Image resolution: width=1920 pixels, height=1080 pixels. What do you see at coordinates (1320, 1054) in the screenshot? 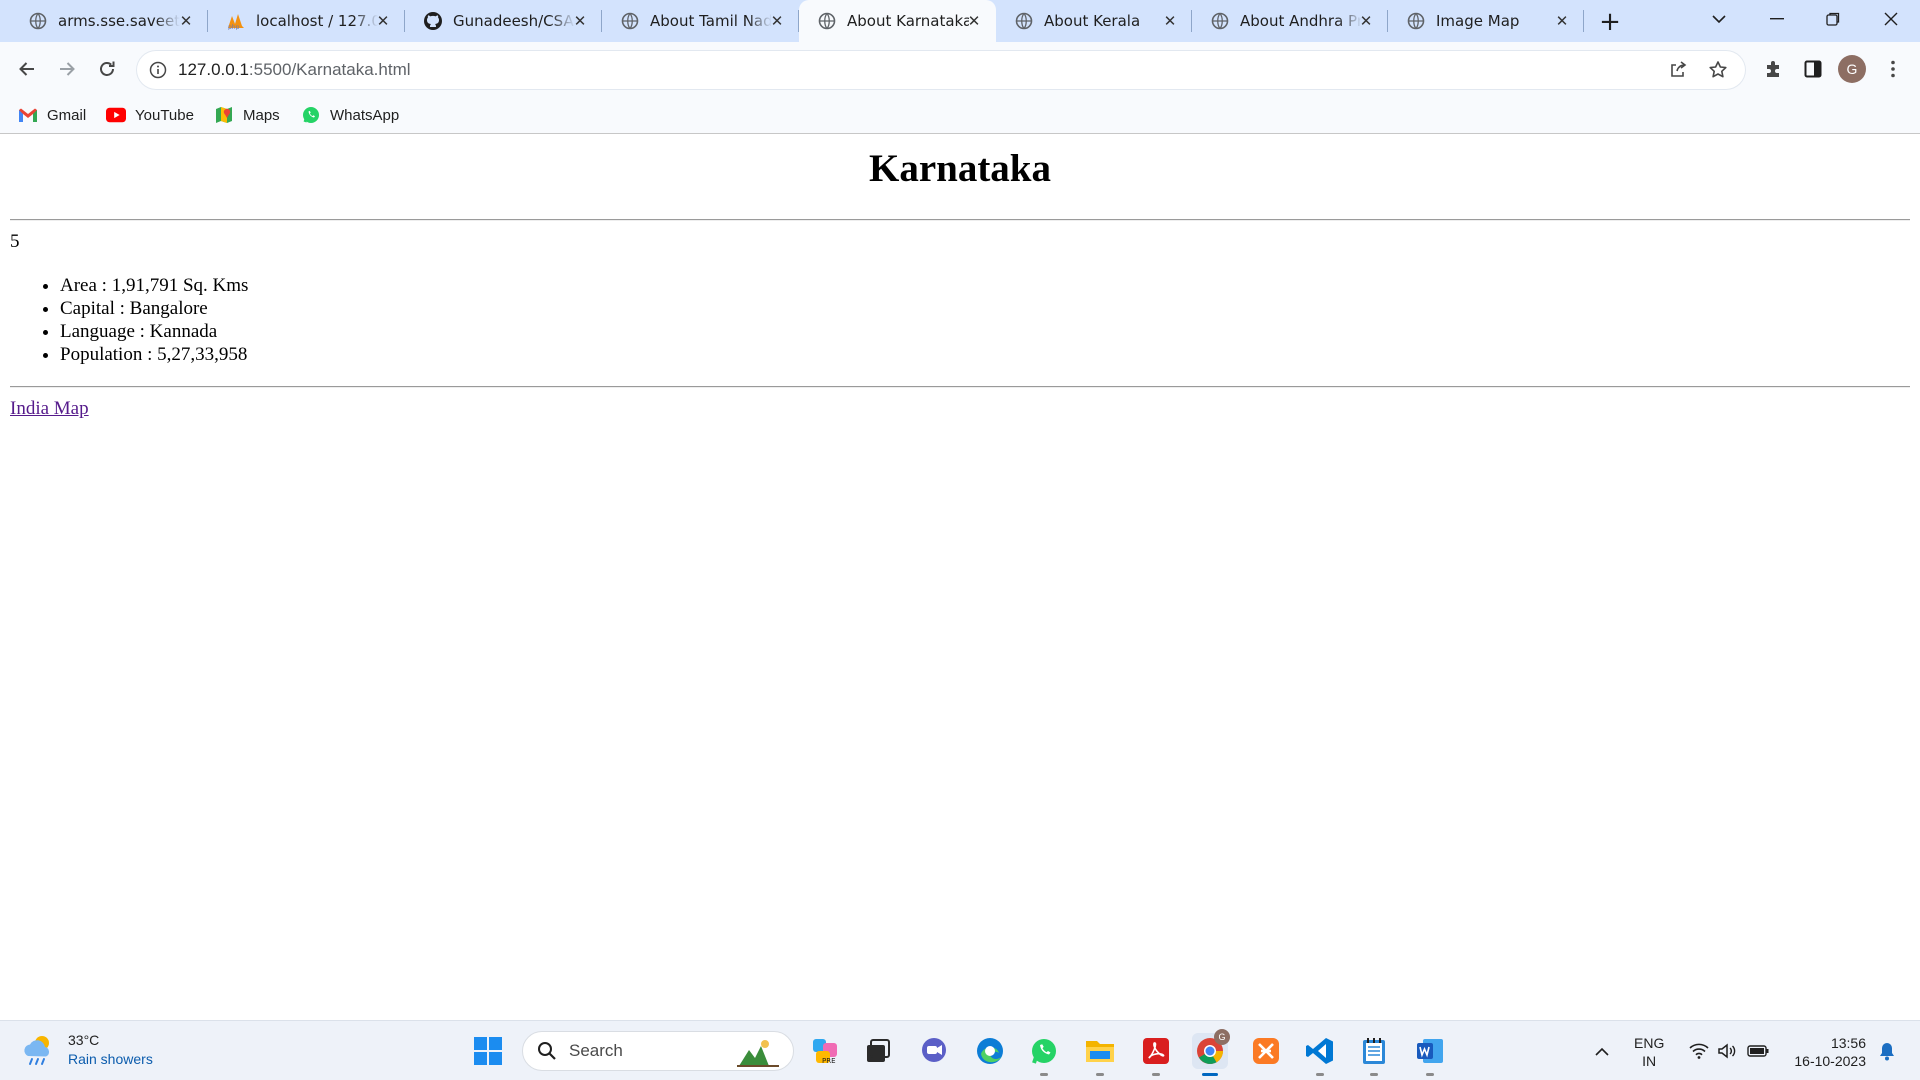
I see `taskbar-vscode` at bounding box center [1320, 1054].